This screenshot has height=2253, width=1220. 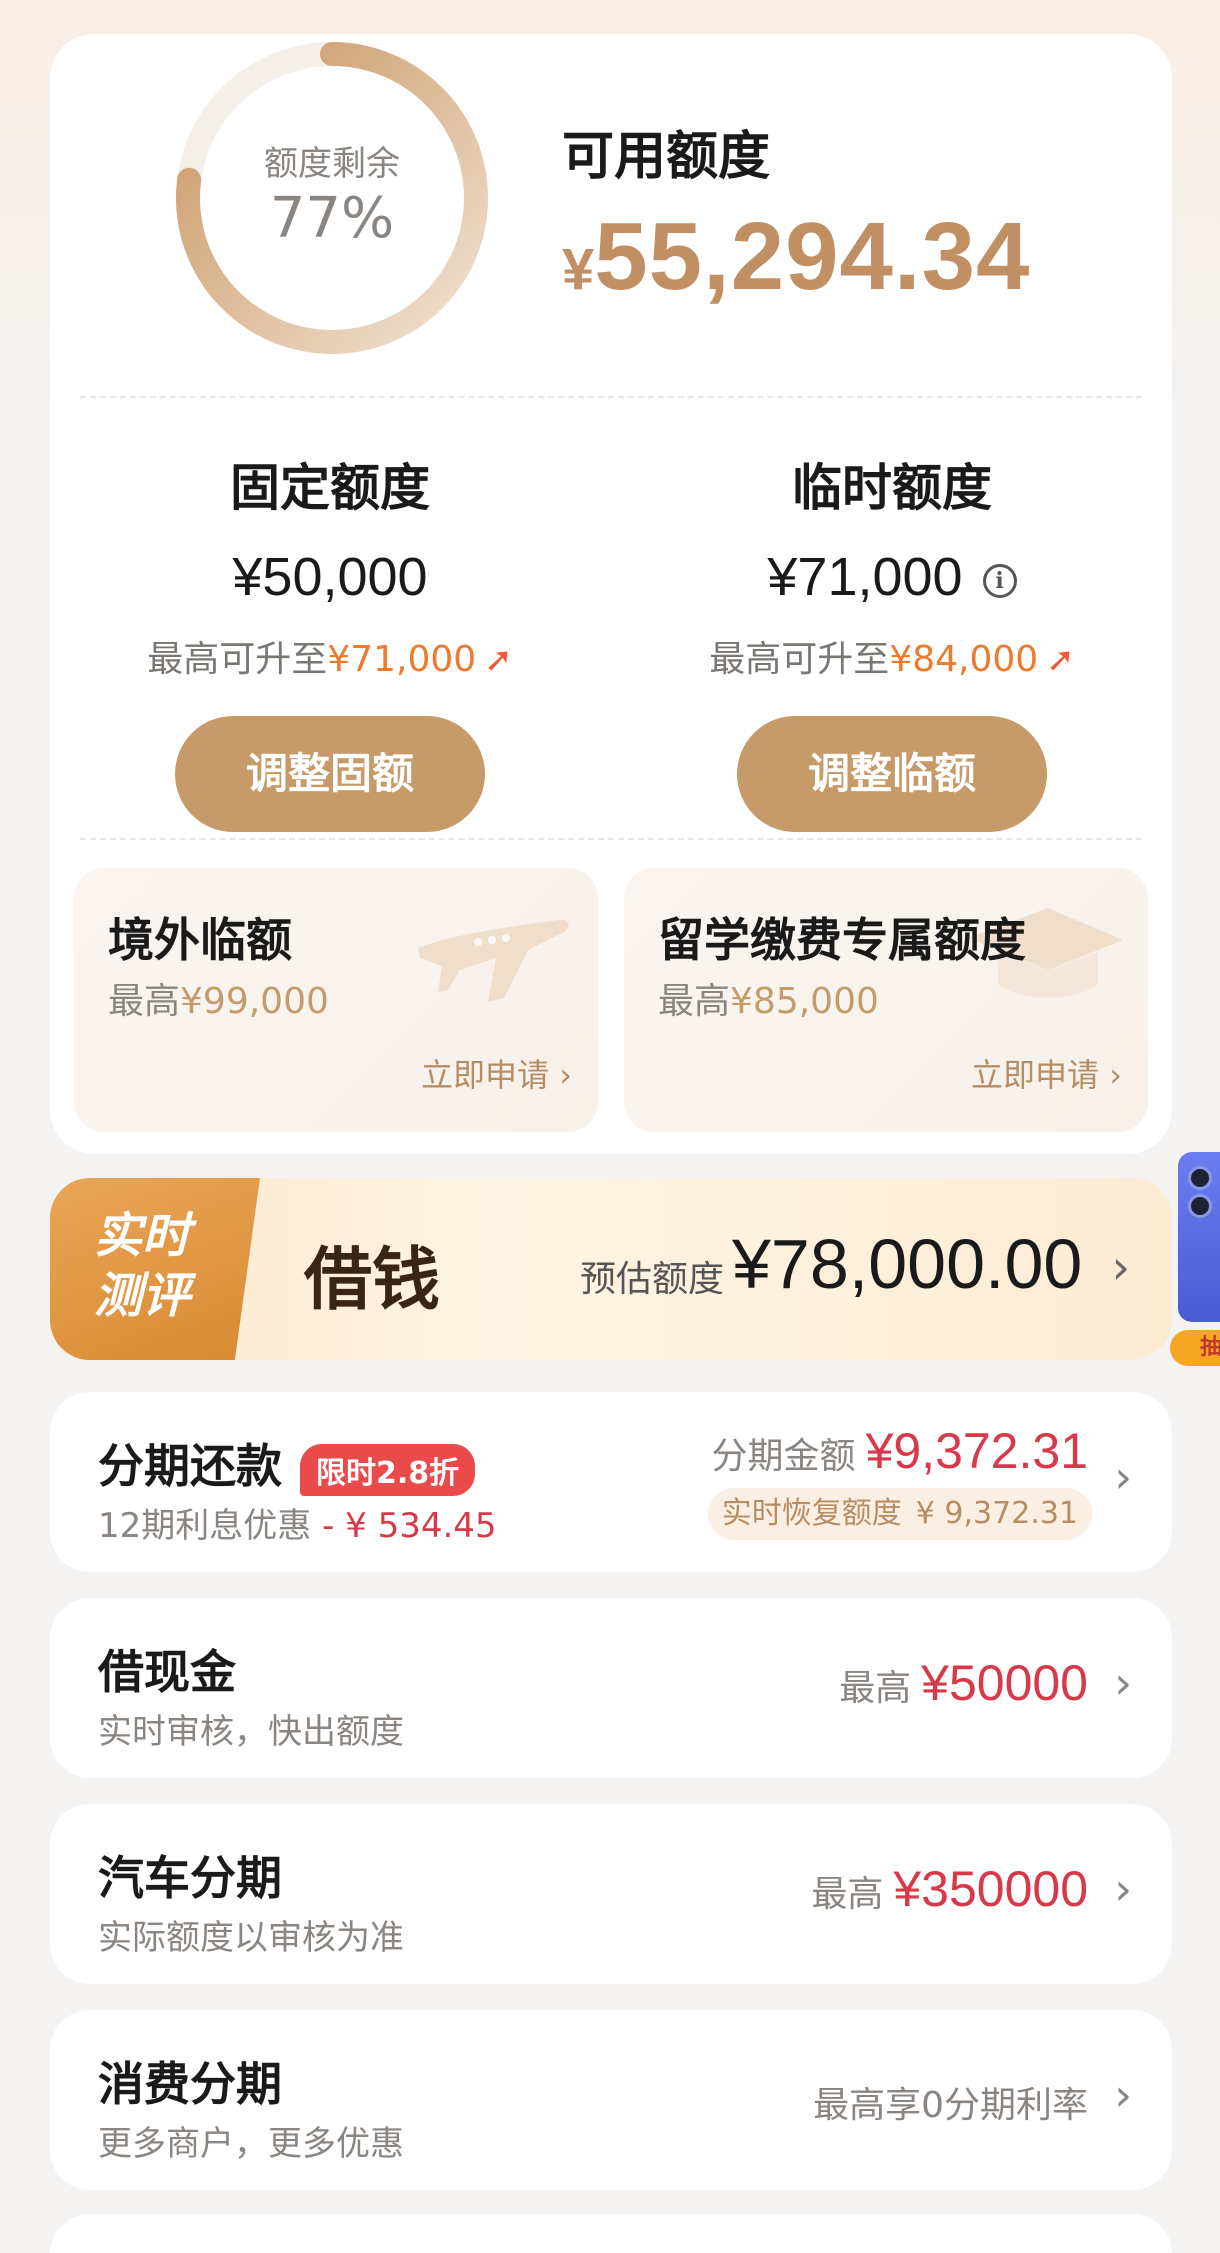 What do you see at coordinates (950, 2105) in the screenshot?
I see `consumer-installment-offer: 最高享0分期利率` at bounding box center [950, 2105].